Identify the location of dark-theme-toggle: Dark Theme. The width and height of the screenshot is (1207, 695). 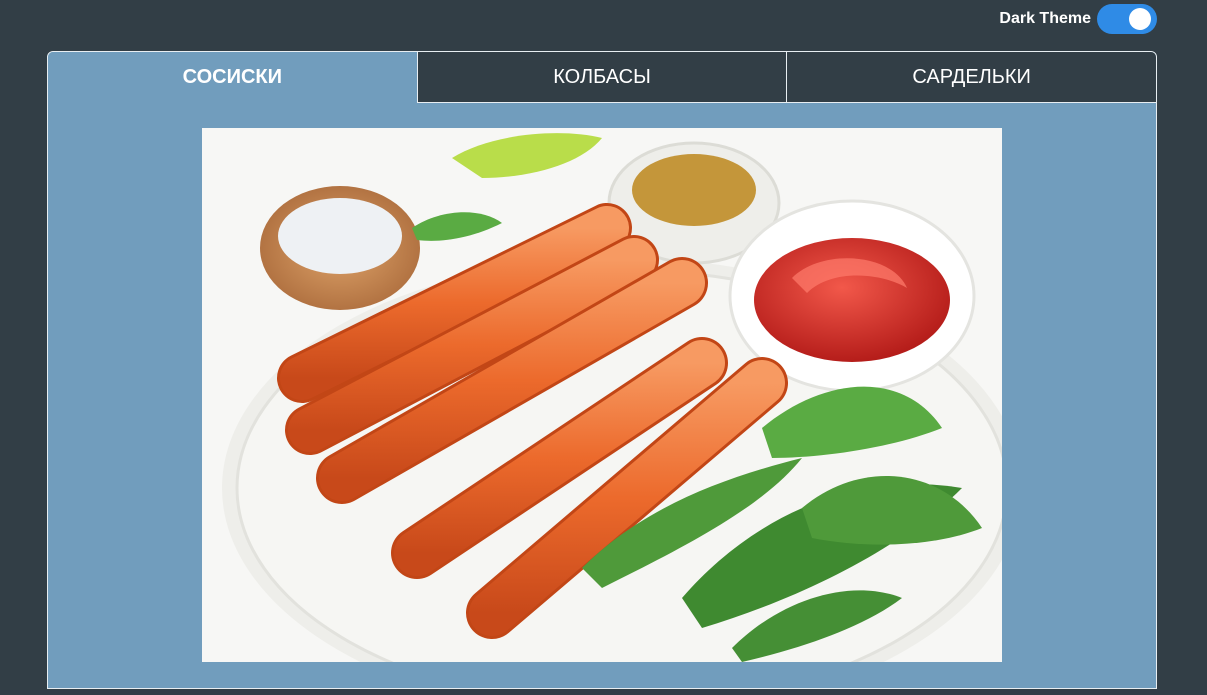
(1078, 19).